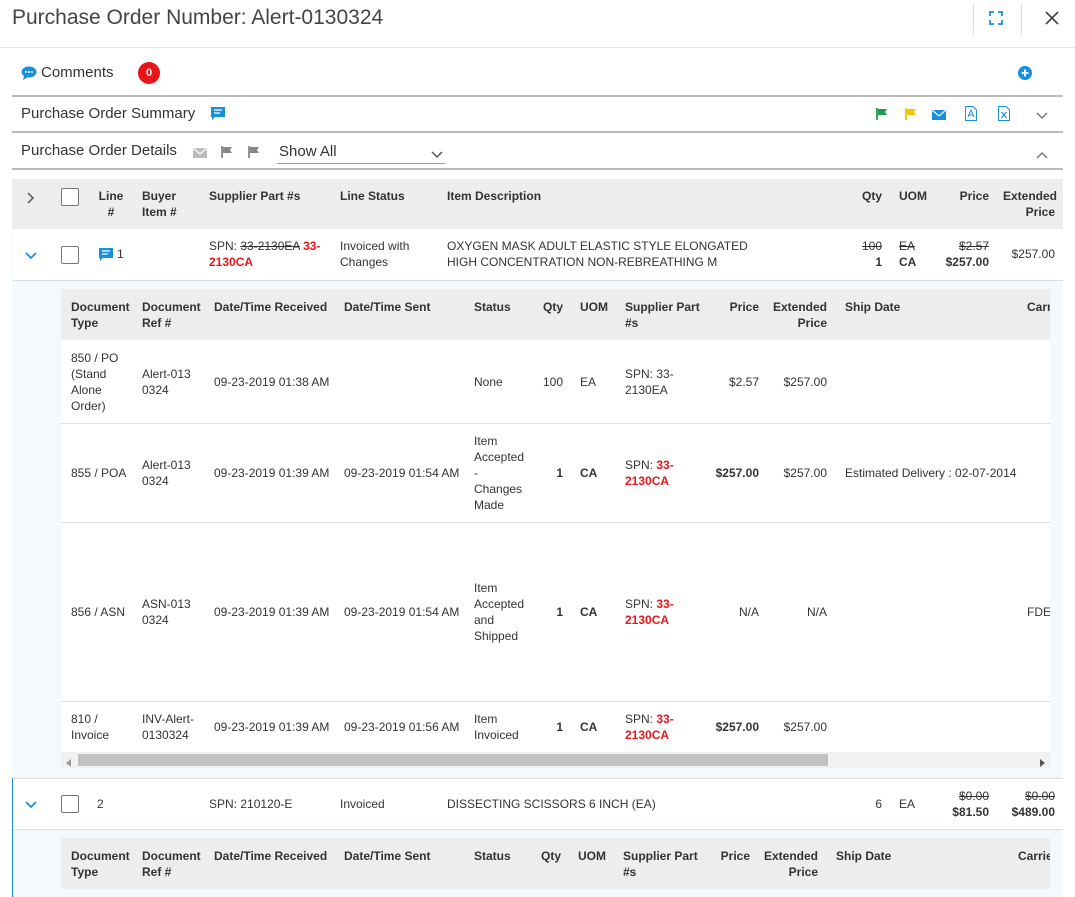 The height and width of the screenshot is (897, 1075). I want to click on excel-icon, so click(1004, 113).